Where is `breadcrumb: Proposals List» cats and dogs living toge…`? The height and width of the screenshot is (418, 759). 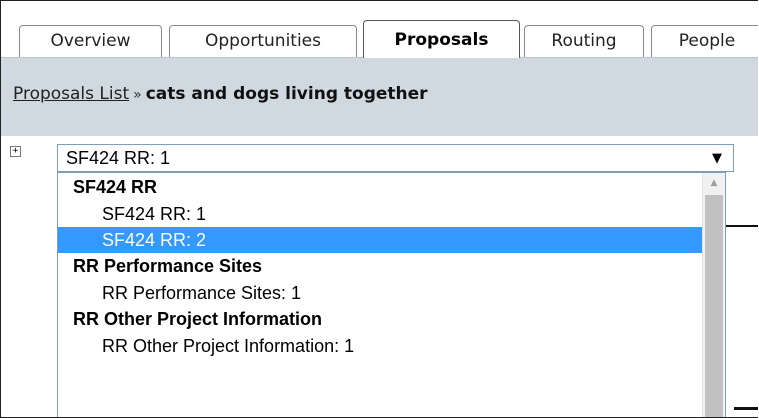 breadcrumb: Proposals List» cats and dogs living toge… is located at coordinates (220, 94).